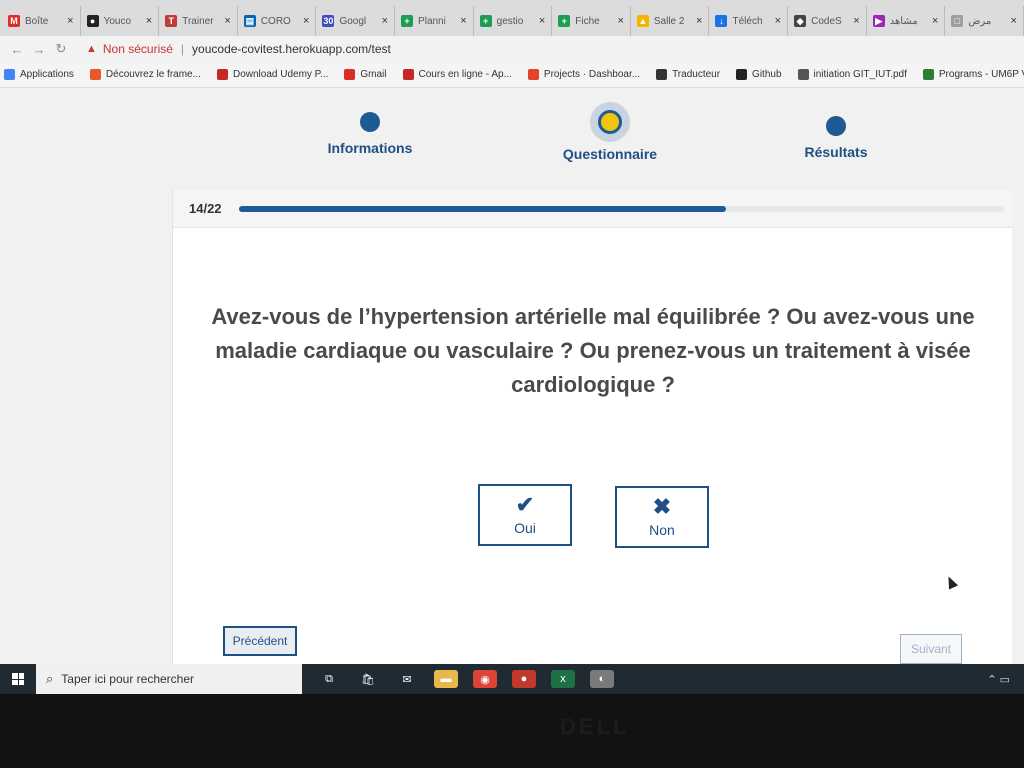 This screenshot has width=1024, height=768. I want to click on browser-tab: ◆ CodeS ×, so click(827, 21).